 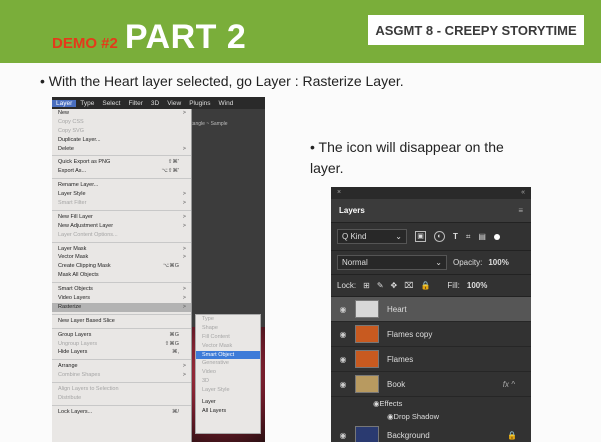 What do you see at coordinates (228, 411) in the screenshot?
I see `submenu-item-all-layers: All Layers` at bounding box center [228, 411].